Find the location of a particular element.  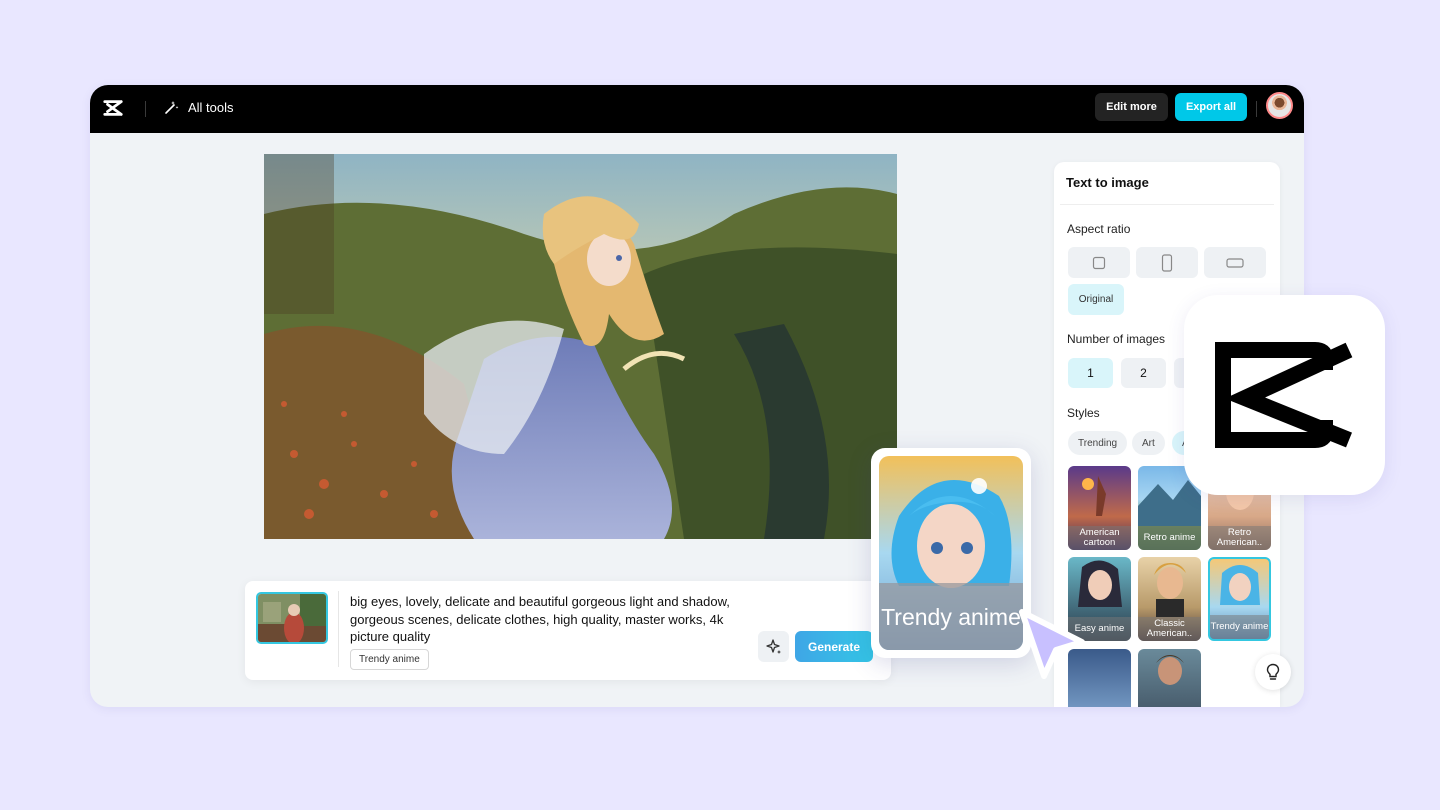

all-tools-label: All tools is located at coordinates (211, 107).